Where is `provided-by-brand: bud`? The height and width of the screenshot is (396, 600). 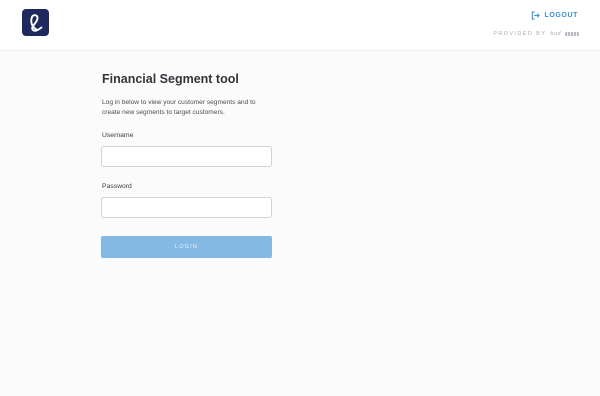 provided-by-brand: bud is located at coordinates (555, 34).